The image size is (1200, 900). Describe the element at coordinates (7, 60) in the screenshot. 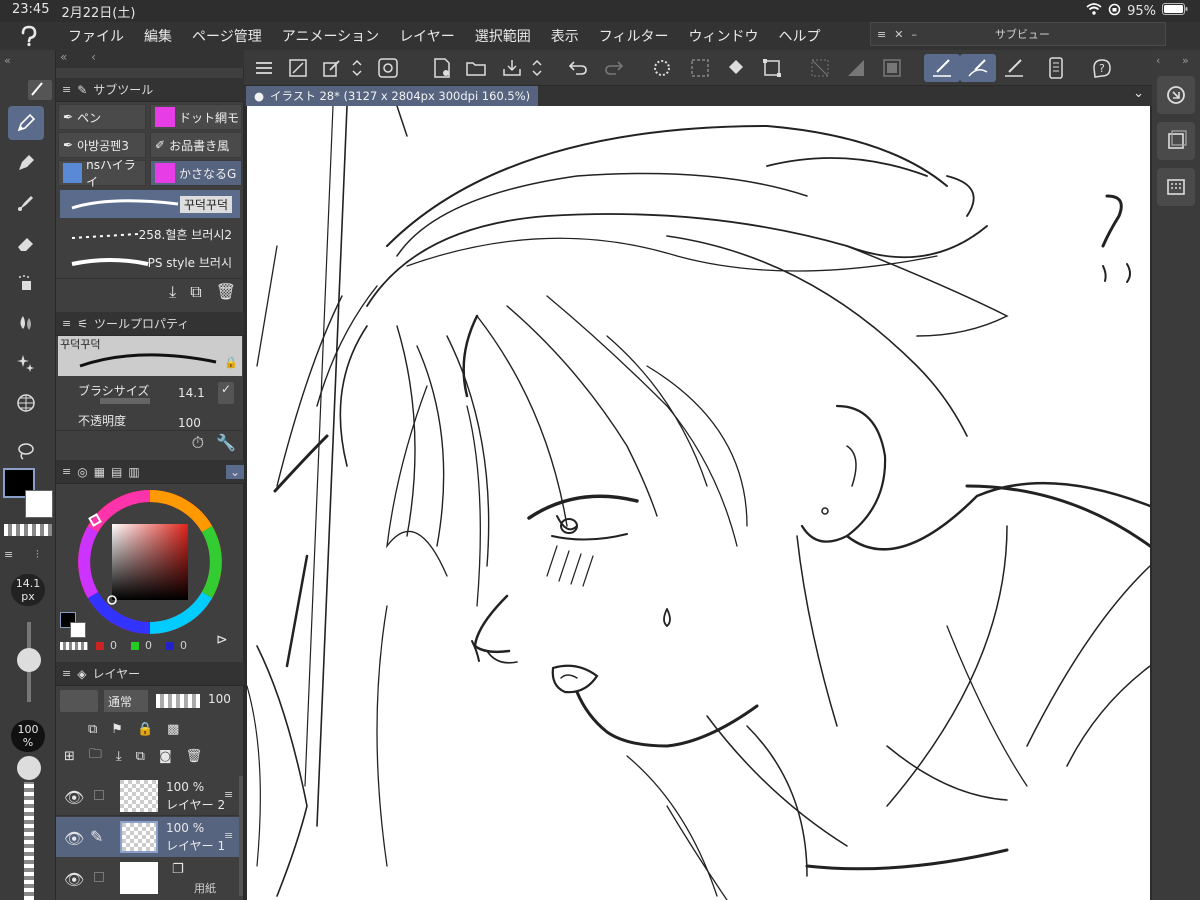

I see `collapse-left-icon: «` at that location.